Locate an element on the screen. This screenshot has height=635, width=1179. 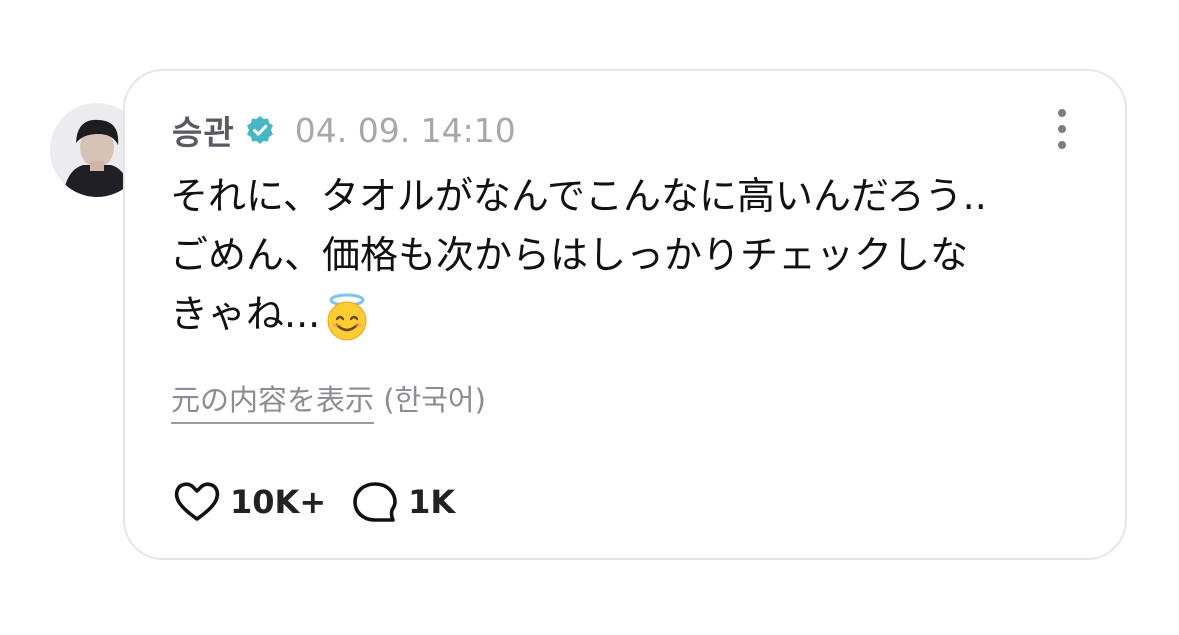
heart-icon is located at coordinates (197, 501).